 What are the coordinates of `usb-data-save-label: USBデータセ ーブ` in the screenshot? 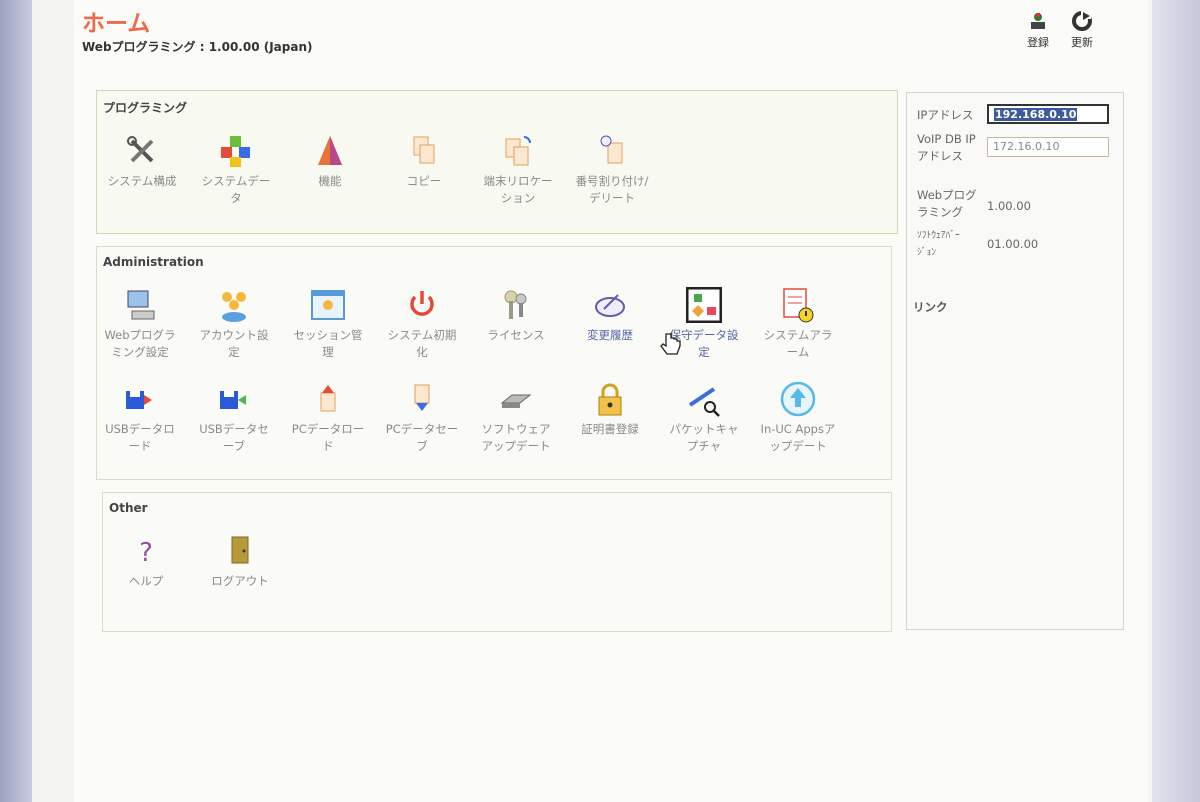 It's located at (234, 437).